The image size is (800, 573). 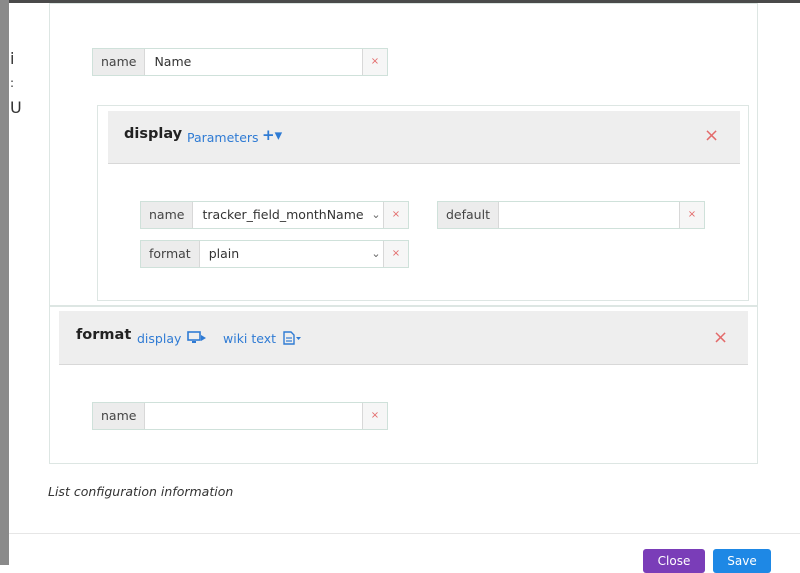 I want to click on list-config-info: List configuration information, so click(x=141, y=491).